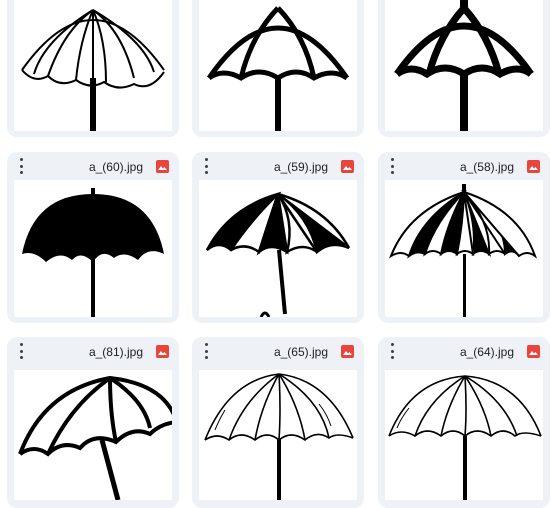  I want to click on file-card: a_(64).jpg, so click(464, 422).